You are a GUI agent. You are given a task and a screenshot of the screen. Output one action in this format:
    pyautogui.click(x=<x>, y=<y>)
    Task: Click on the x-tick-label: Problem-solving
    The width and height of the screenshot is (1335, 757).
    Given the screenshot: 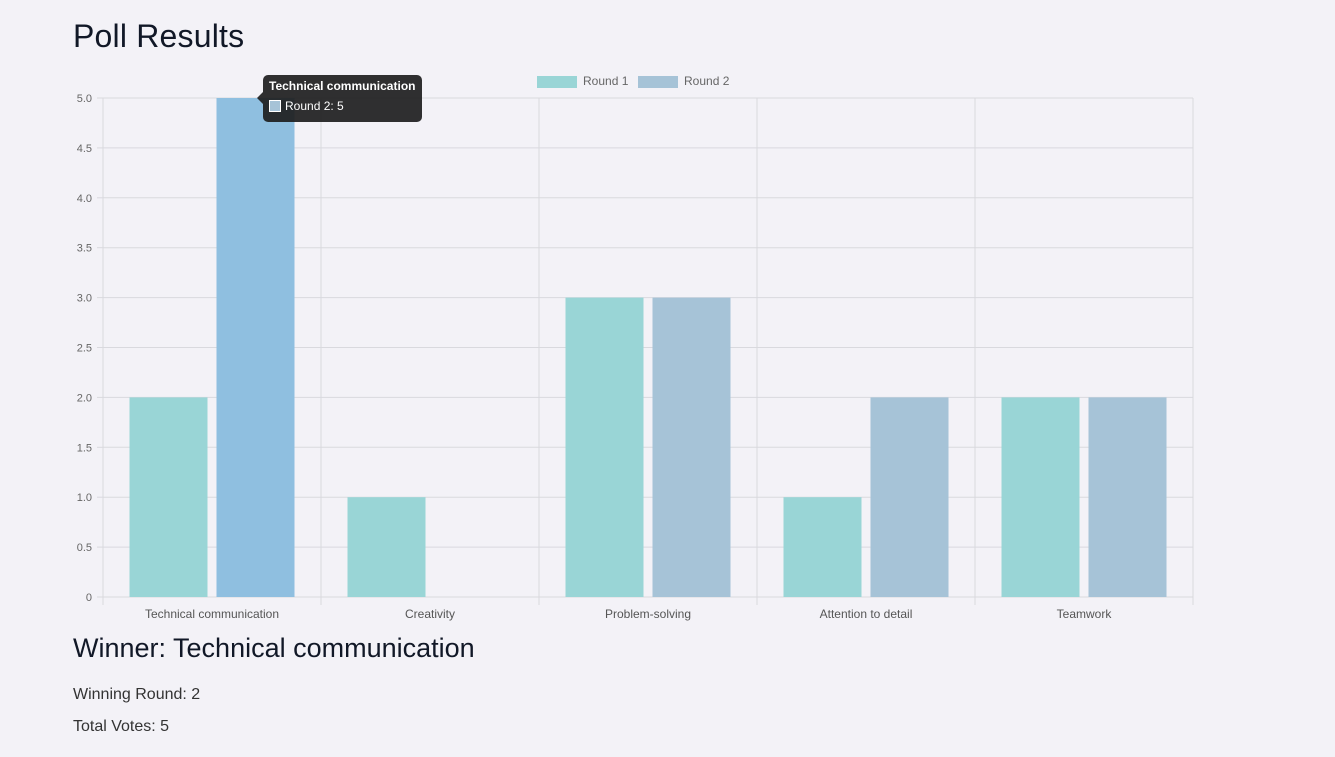 What is the action you would take?
    pyautogui.click(x=648, y=614)
    